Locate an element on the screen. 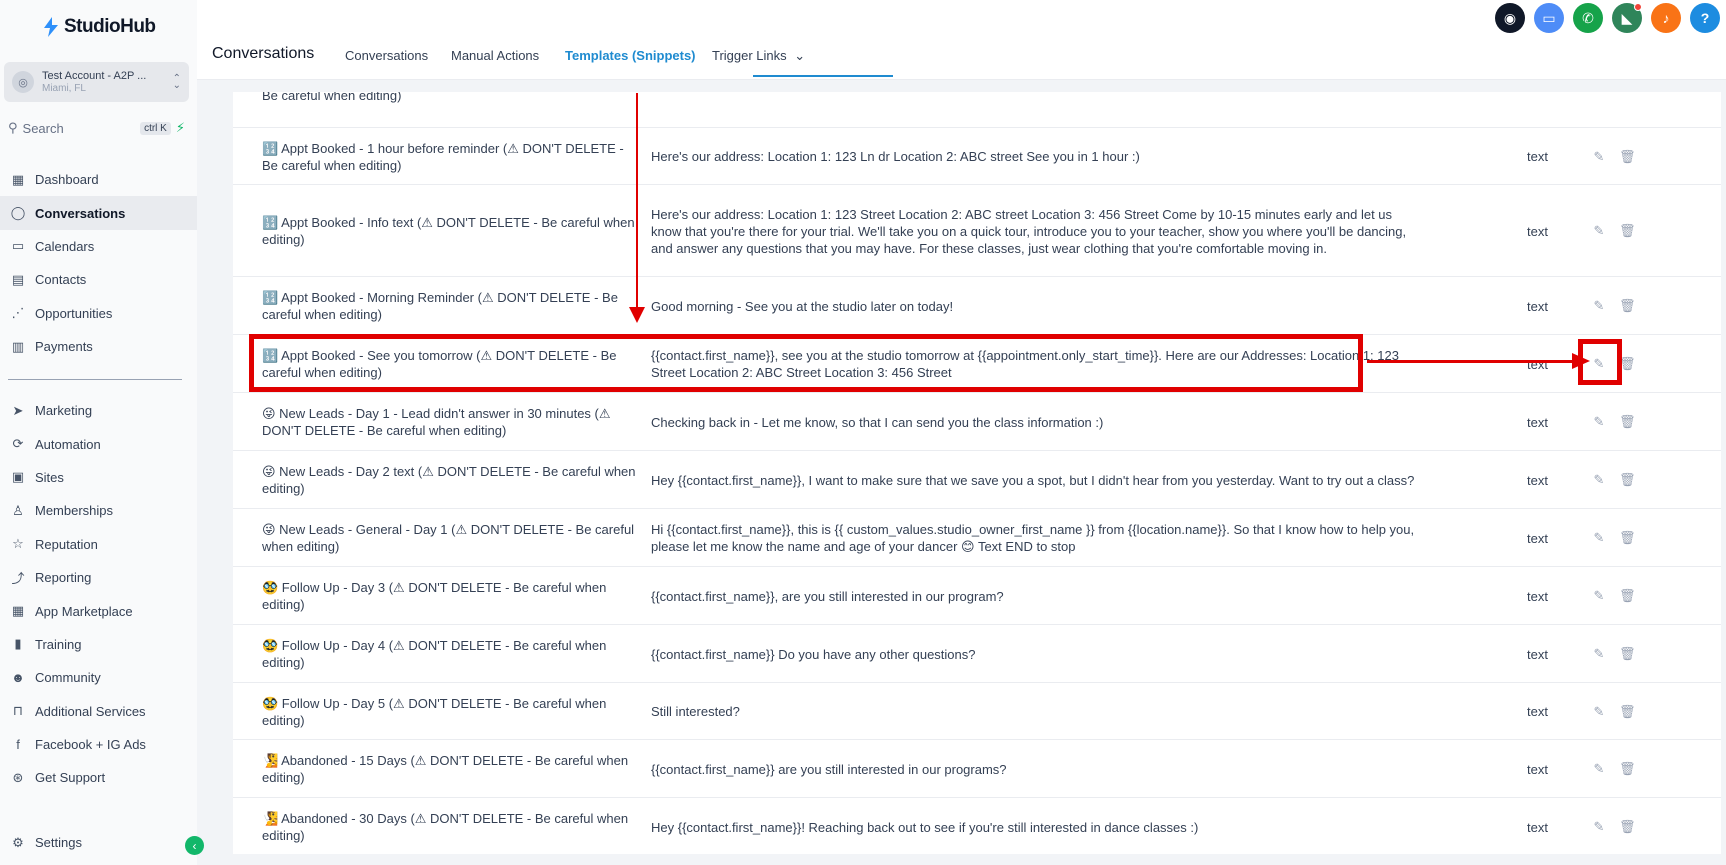 This screenshot has width=1726, height=865. search-label: Search is located at coordinates (43, 128).